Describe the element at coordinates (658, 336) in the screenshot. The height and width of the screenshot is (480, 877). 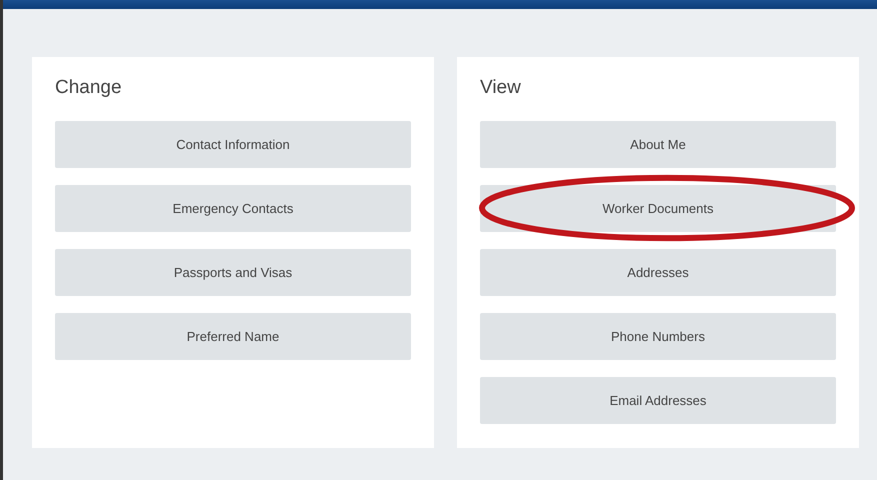
I see `action-button: Phone Numbers` at that location.